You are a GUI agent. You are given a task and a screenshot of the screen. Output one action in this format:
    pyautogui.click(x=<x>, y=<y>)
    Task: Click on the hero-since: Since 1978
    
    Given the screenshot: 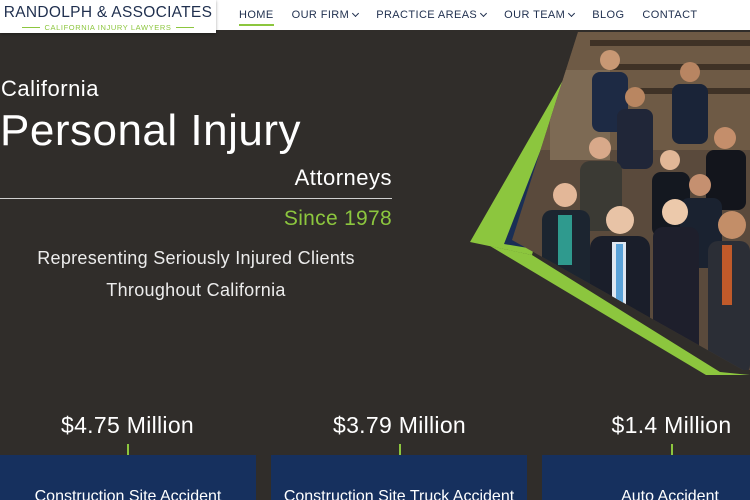 What is the action you would take?
    pyautogui.click(x=337, y=218)
    